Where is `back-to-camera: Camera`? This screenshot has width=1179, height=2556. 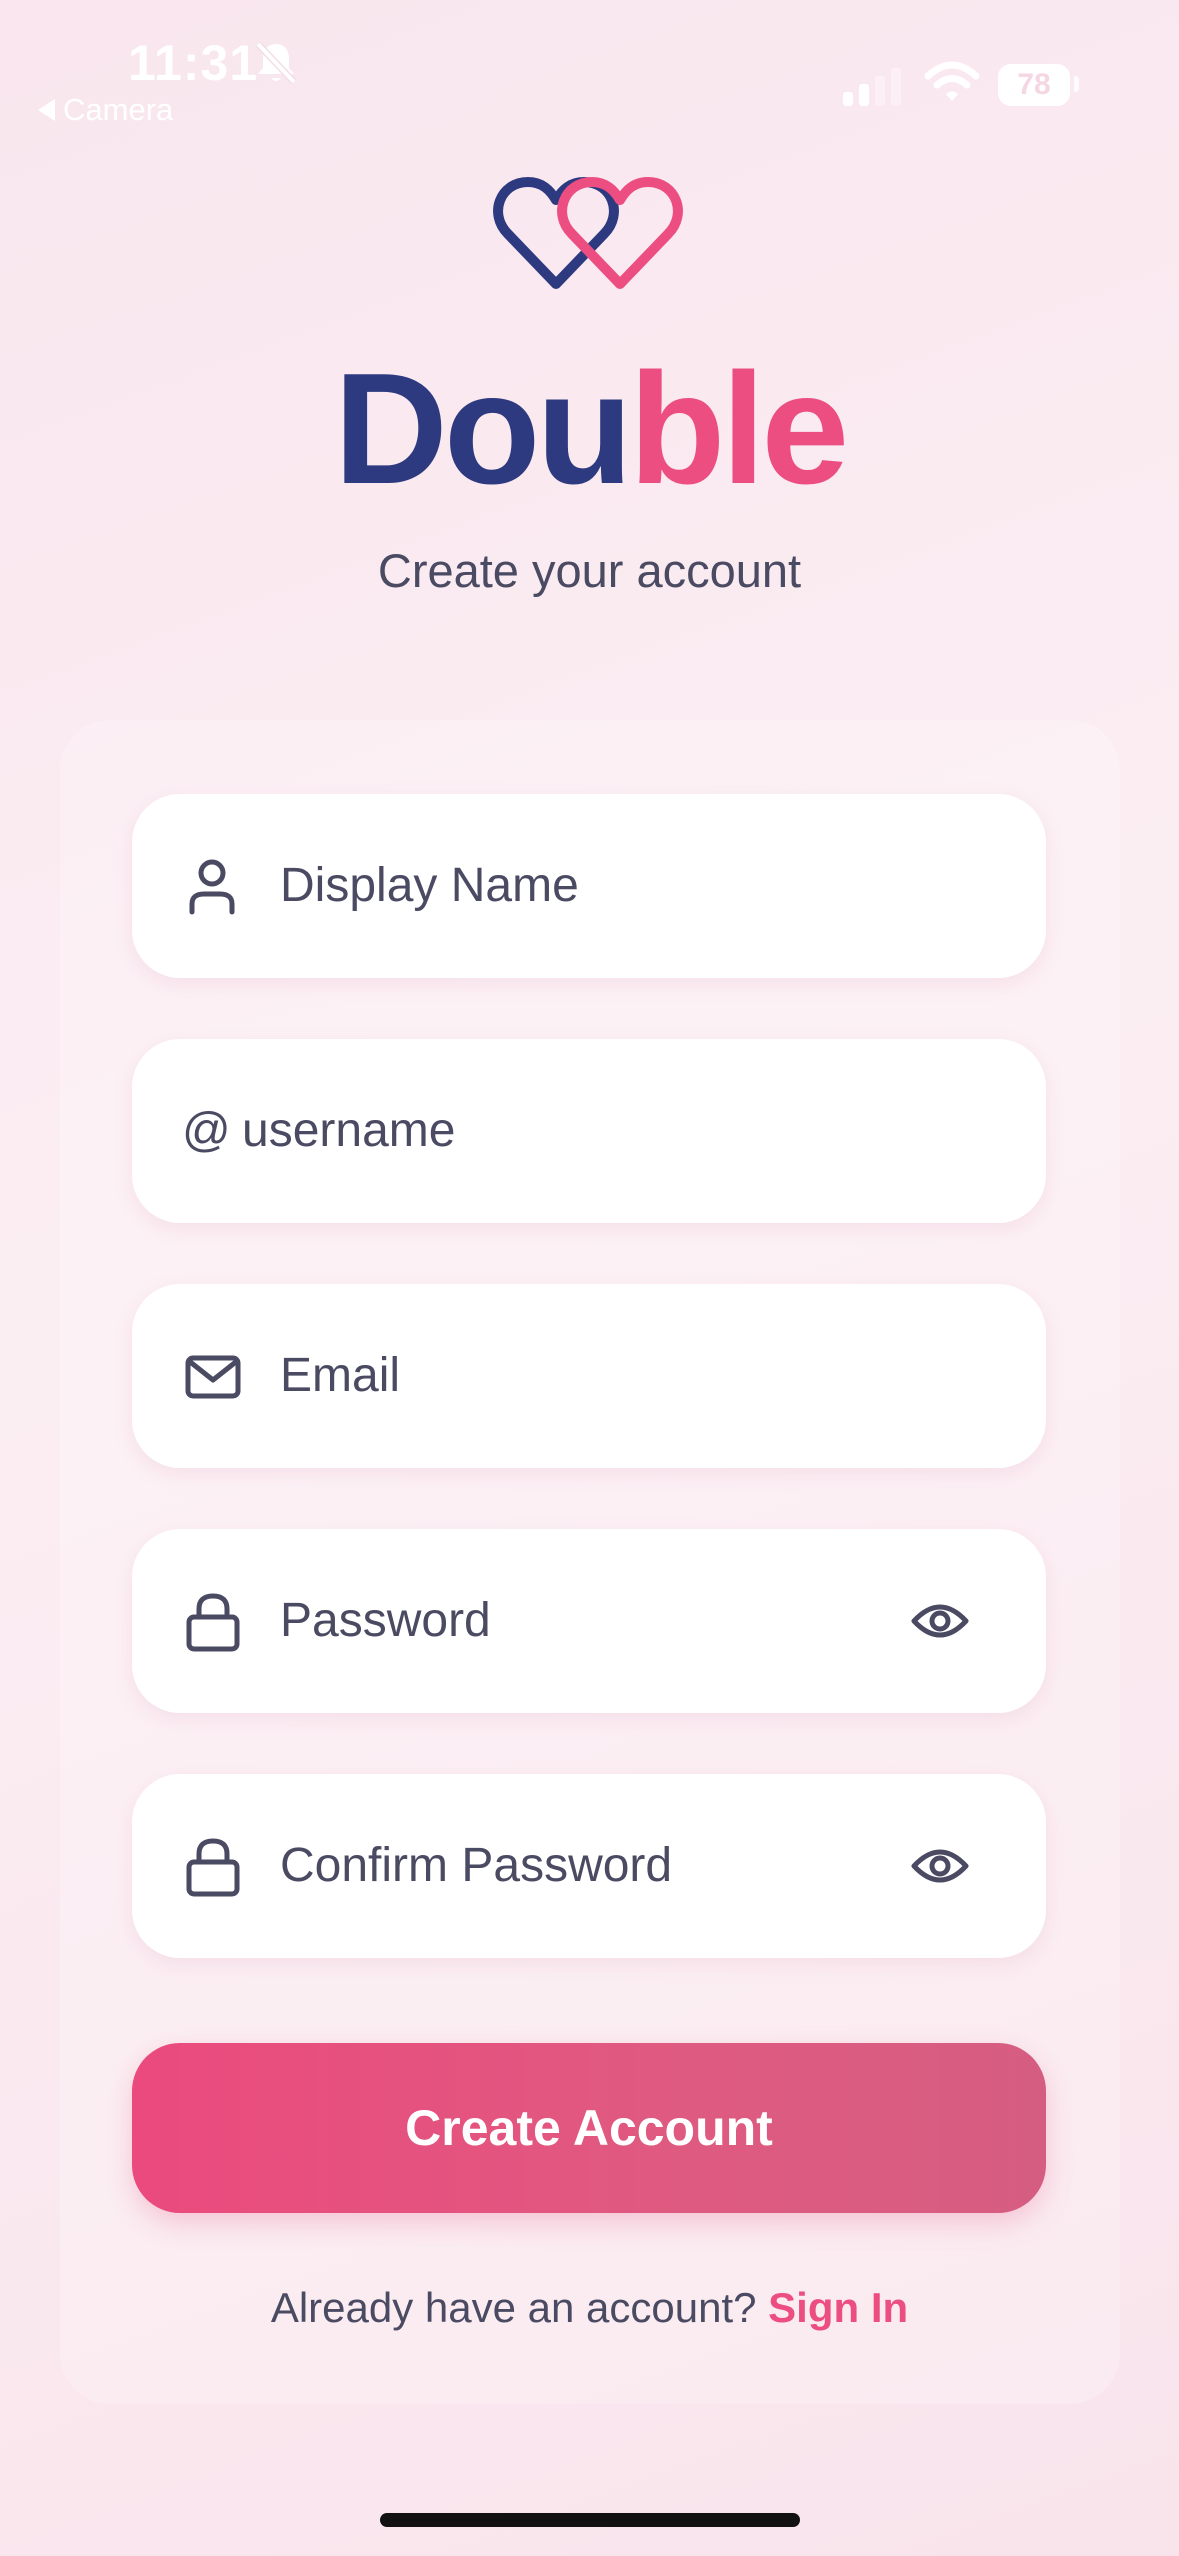 back-to-camera: Camera is located at coordinates (105, 110).